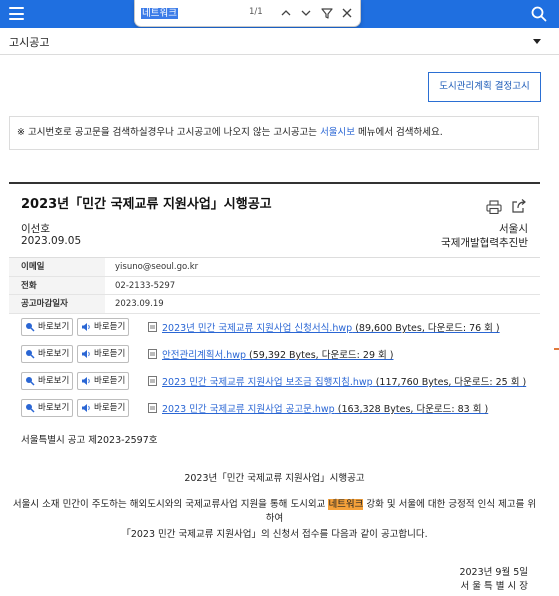 Image resolution: width=559 pixels, height=596 pixels. Describe the element at coordinates (267, 382) in the screenshot. I see `file-name: 2023 민간 국제교류 지원사업 보조금 집행지침.hwp` at that location.